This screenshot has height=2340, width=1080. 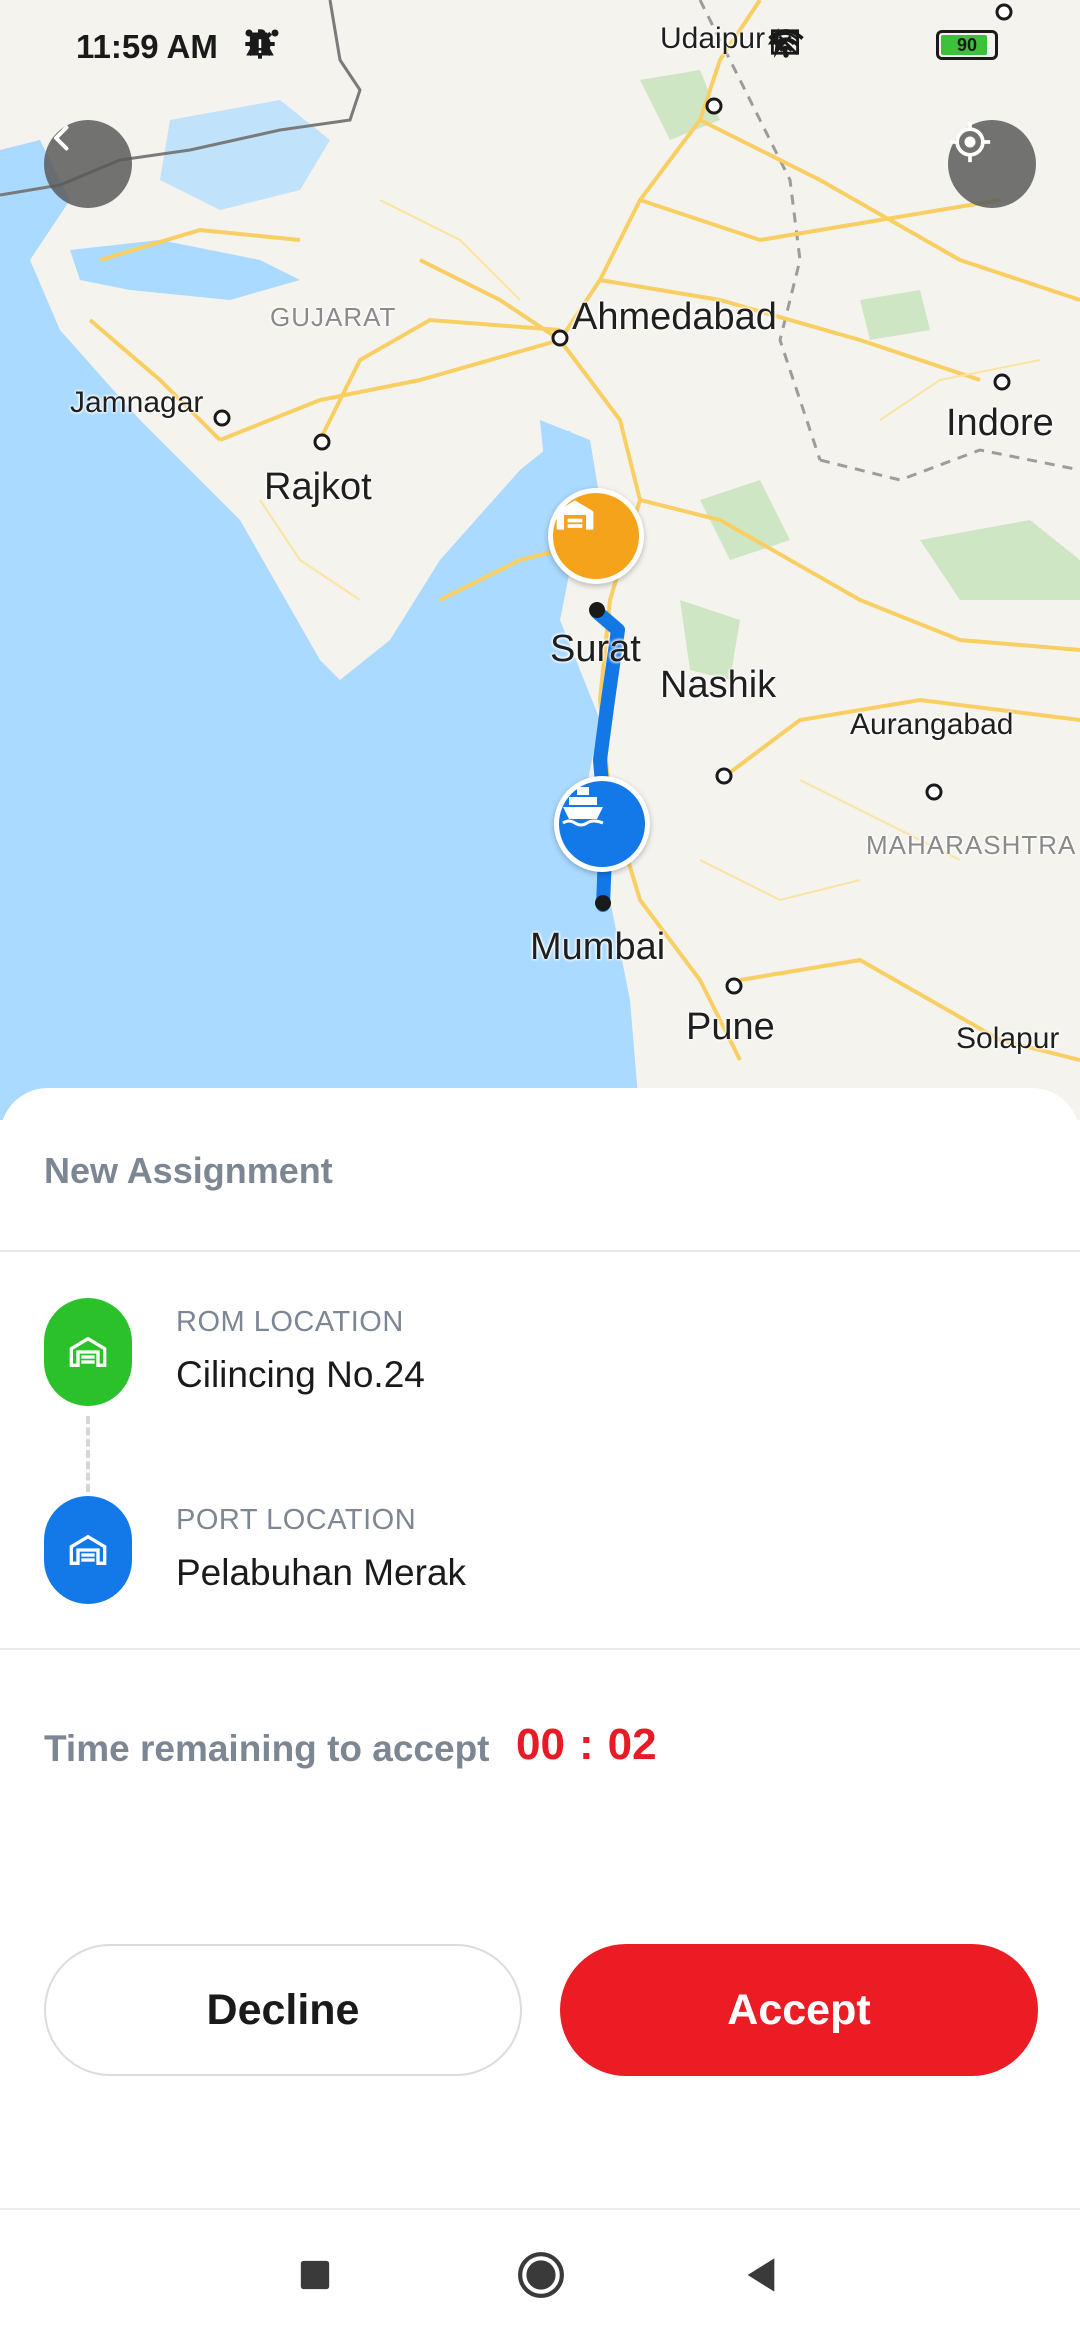 I want to click on recent-apps-icon, so click(x=315, y=2275).